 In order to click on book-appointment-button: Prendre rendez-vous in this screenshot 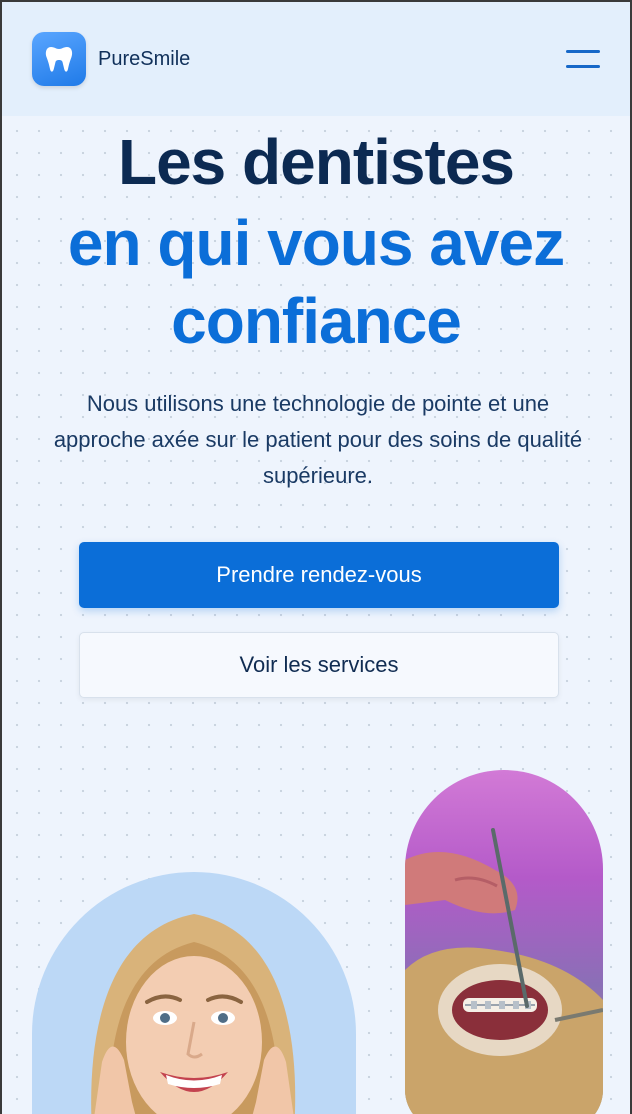, I will do `click(319, 575)`.